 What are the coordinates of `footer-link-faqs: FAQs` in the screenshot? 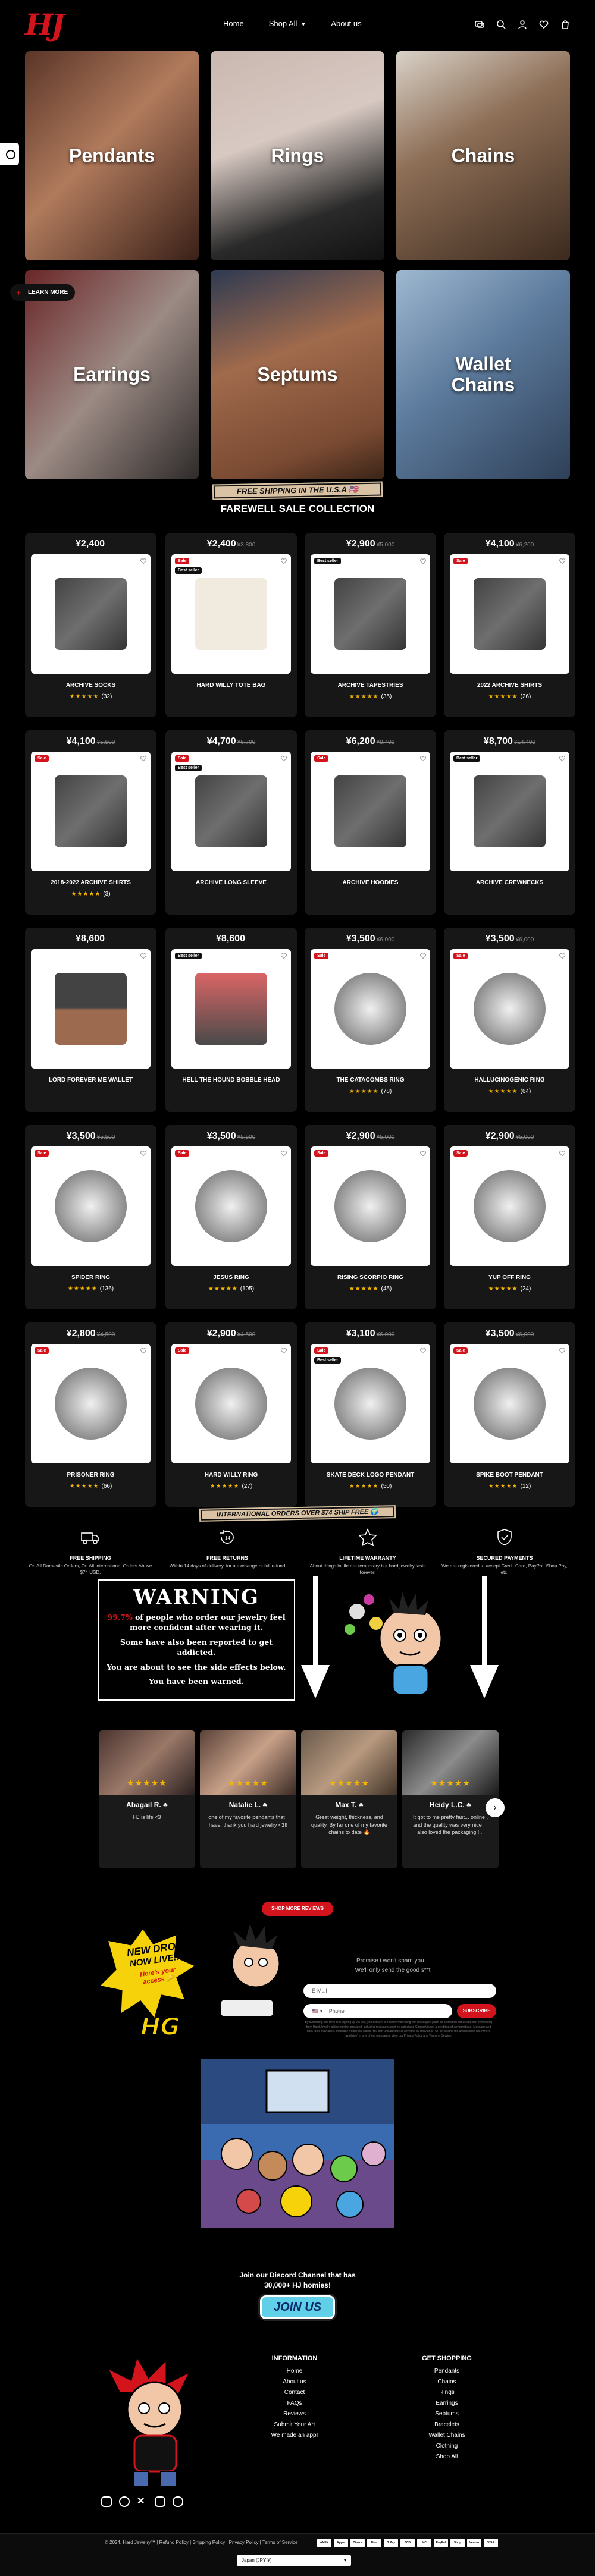 It's located at (294, 2403).